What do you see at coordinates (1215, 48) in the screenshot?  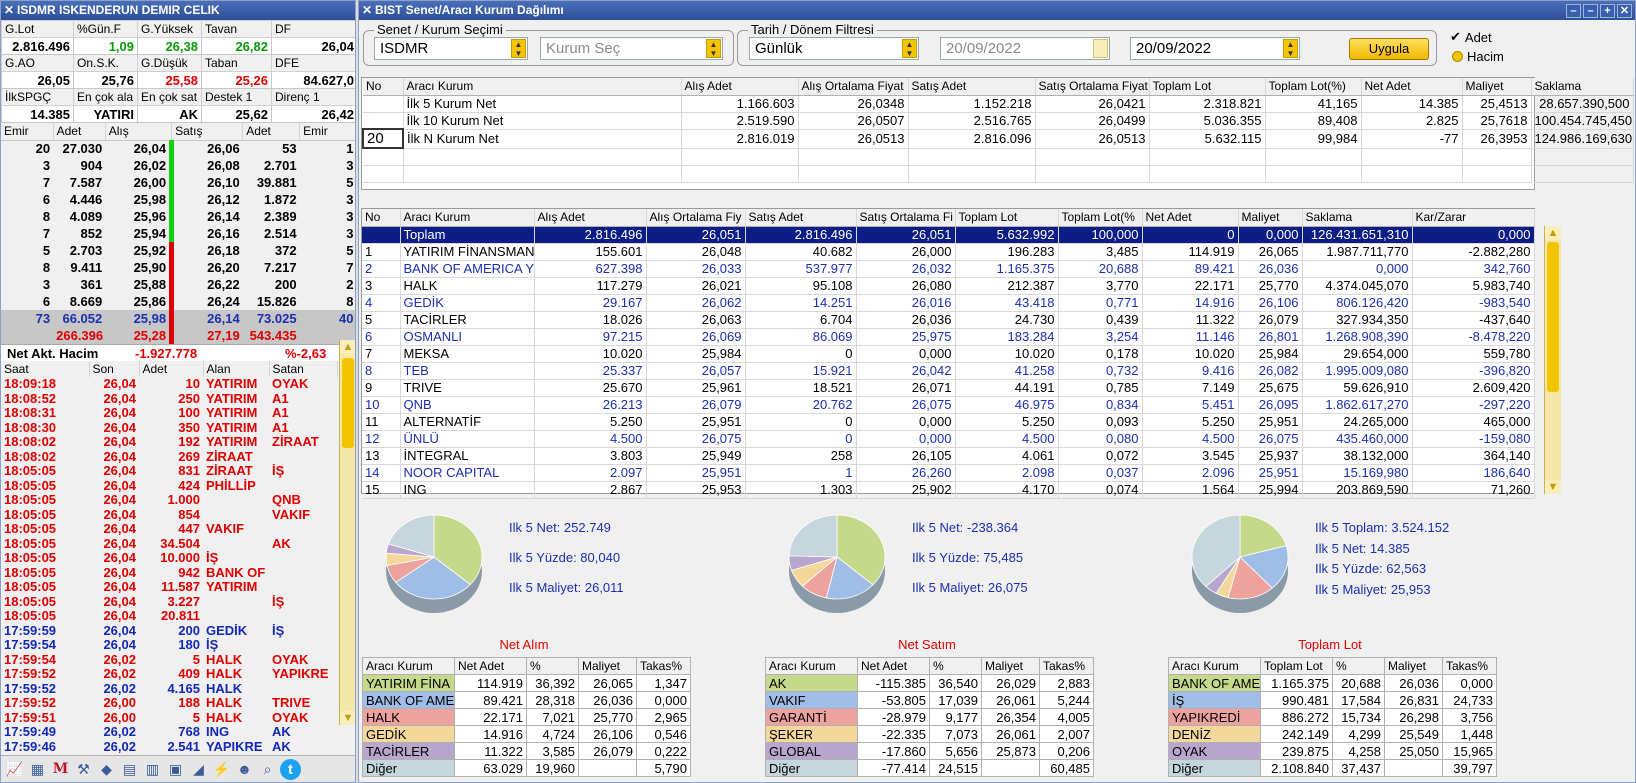 I see `date-to-field: 20/09/2022 ▲ ▼` at bounding box center [1215, 48].